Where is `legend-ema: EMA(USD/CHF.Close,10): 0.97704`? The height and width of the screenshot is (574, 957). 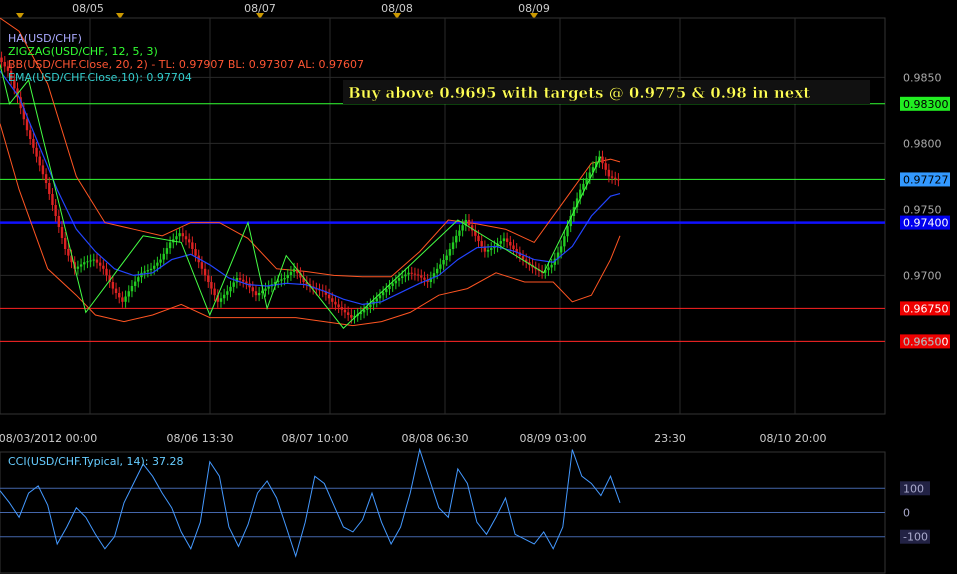 legend-ema: EMA(USD/CHF.Close,10): 0.97704 is located at coordinates (100, 77).